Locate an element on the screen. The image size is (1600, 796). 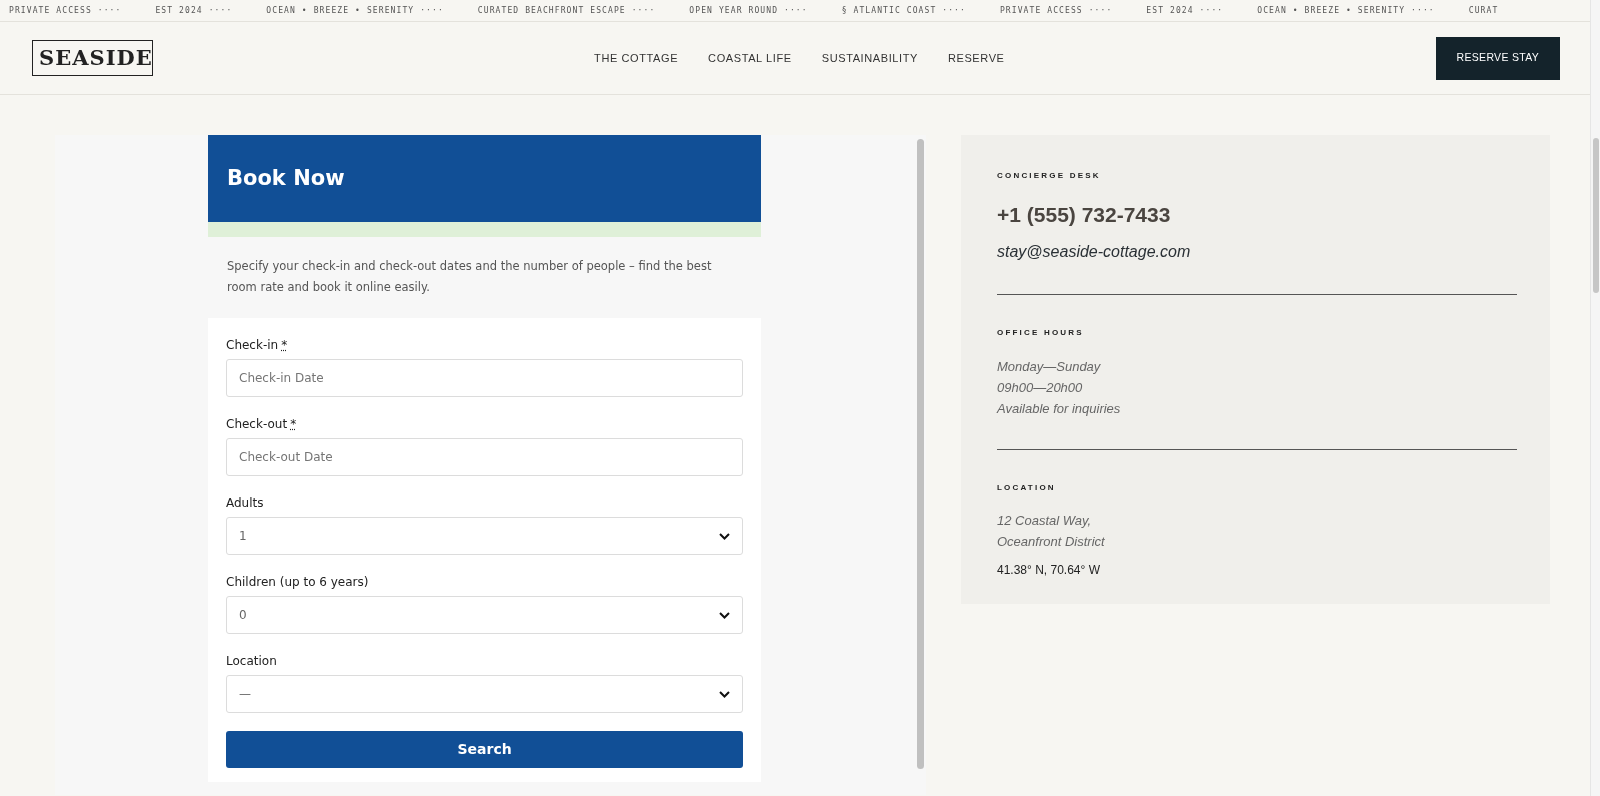
phone-number: +1 (555) 732-7433 is located at coordinates (1084, 214).